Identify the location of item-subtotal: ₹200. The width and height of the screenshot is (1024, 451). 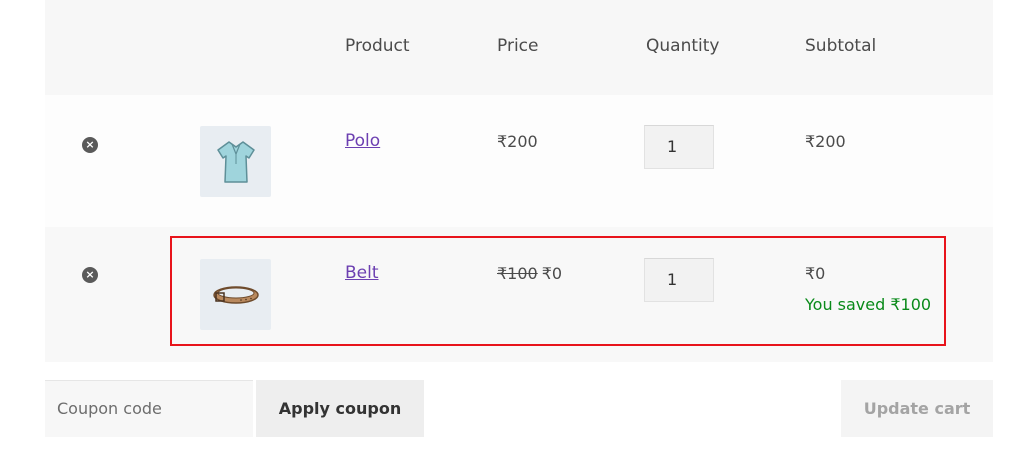
(825, 141).